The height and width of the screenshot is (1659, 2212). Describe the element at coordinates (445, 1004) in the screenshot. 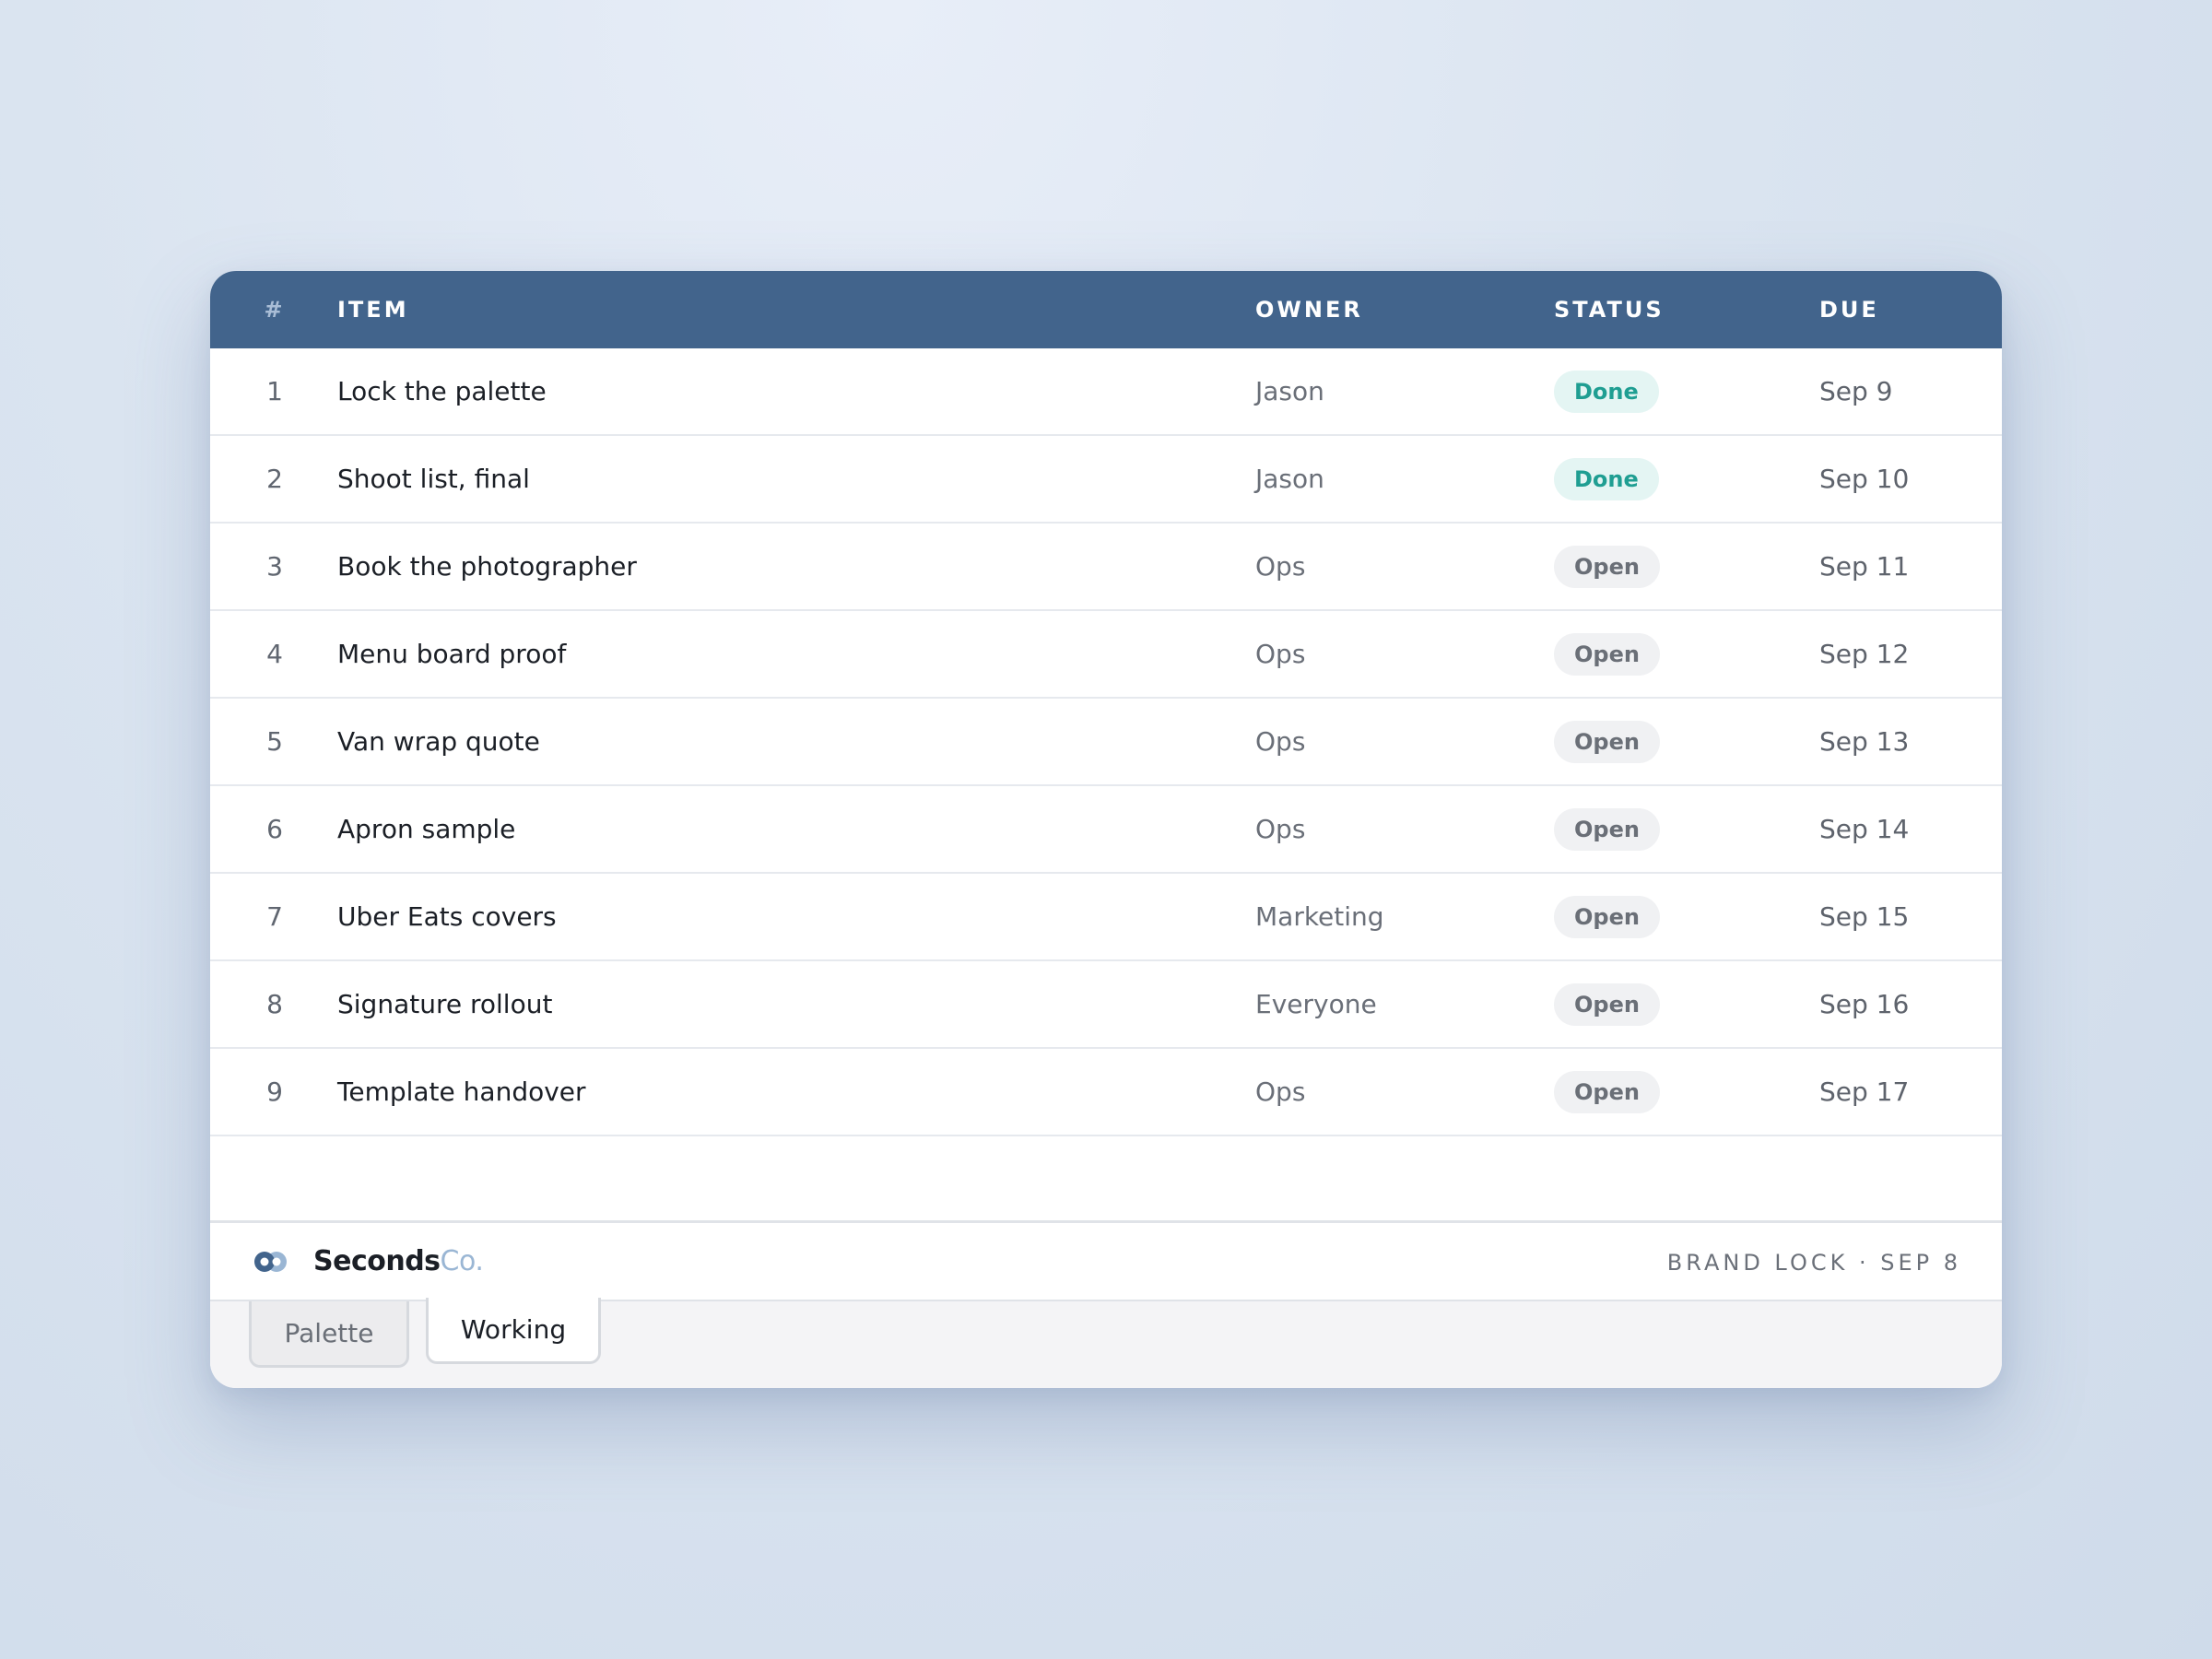

I see `row-item: Signature rollout` at that location.